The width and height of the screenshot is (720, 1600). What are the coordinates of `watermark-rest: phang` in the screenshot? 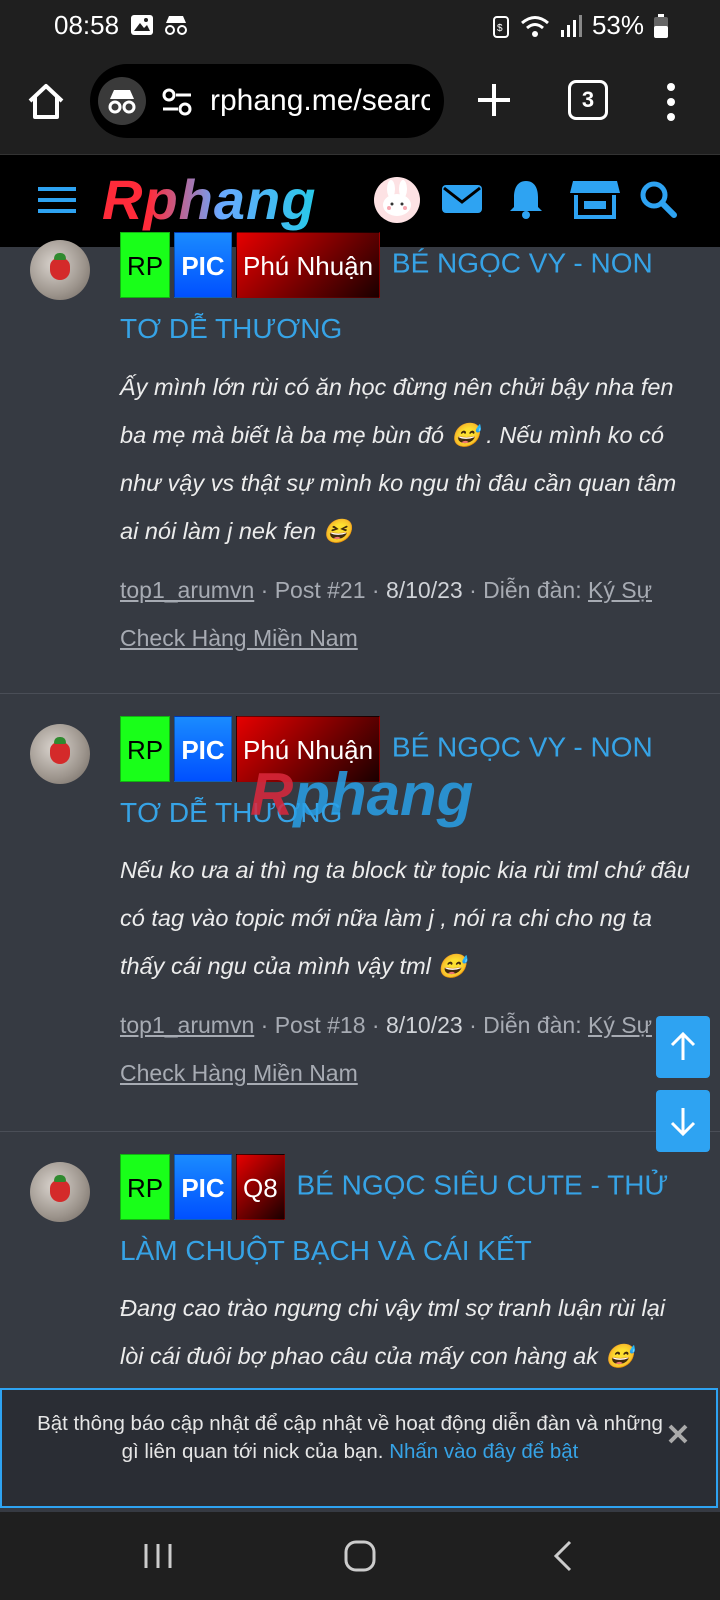 It's located at (383, 794).